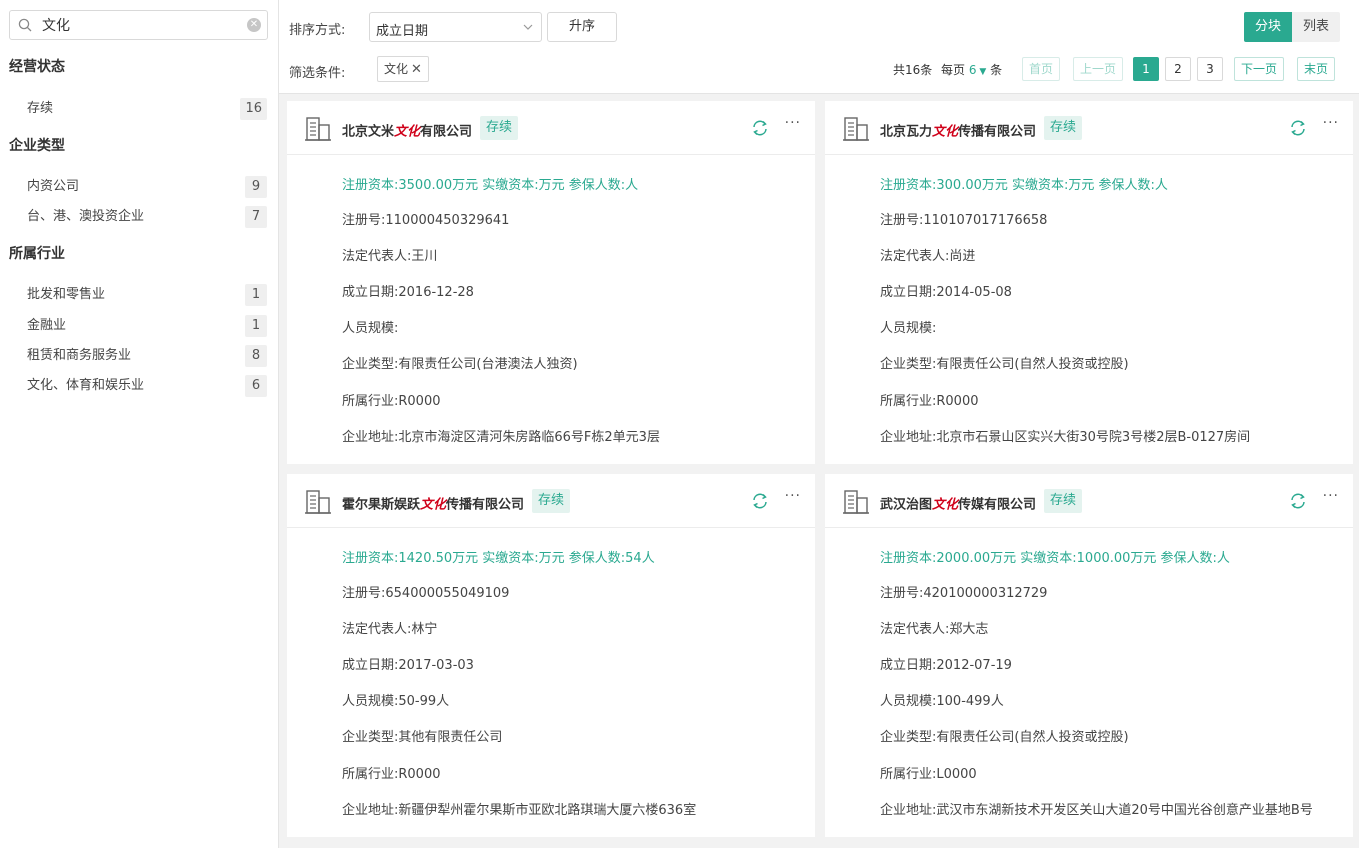  I want to click on view-block-button: 分块, so click(1268, 27).